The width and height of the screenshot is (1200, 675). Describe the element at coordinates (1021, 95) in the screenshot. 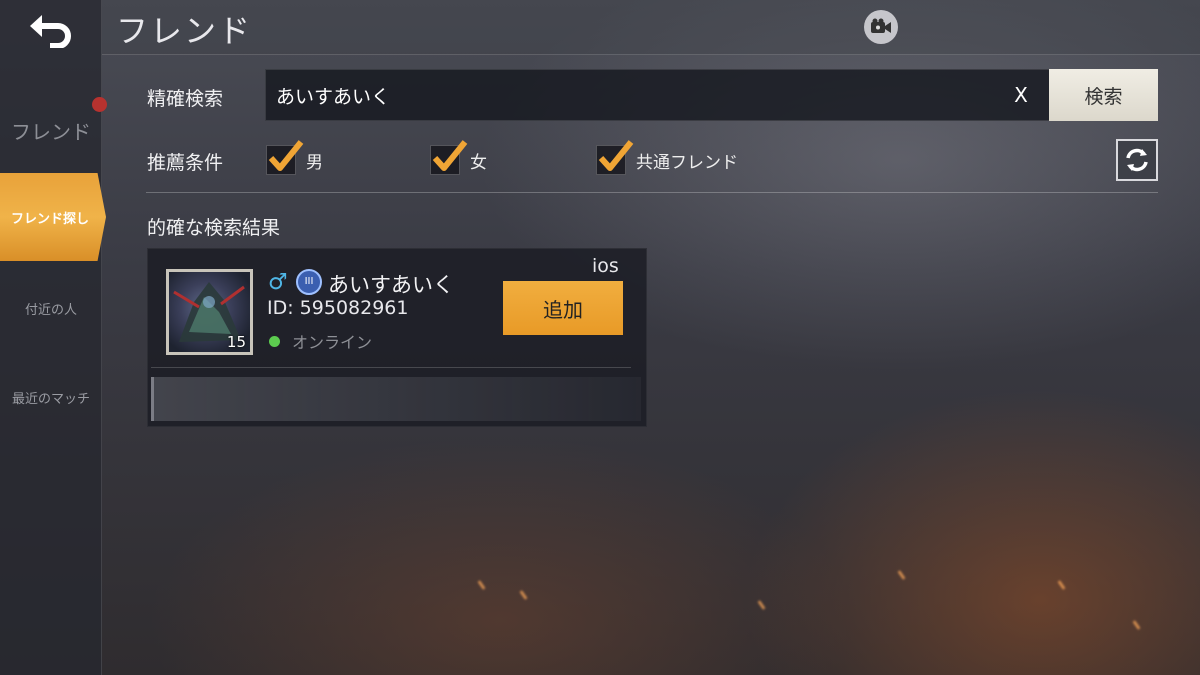

I see `clear-search-button: X` at that location.